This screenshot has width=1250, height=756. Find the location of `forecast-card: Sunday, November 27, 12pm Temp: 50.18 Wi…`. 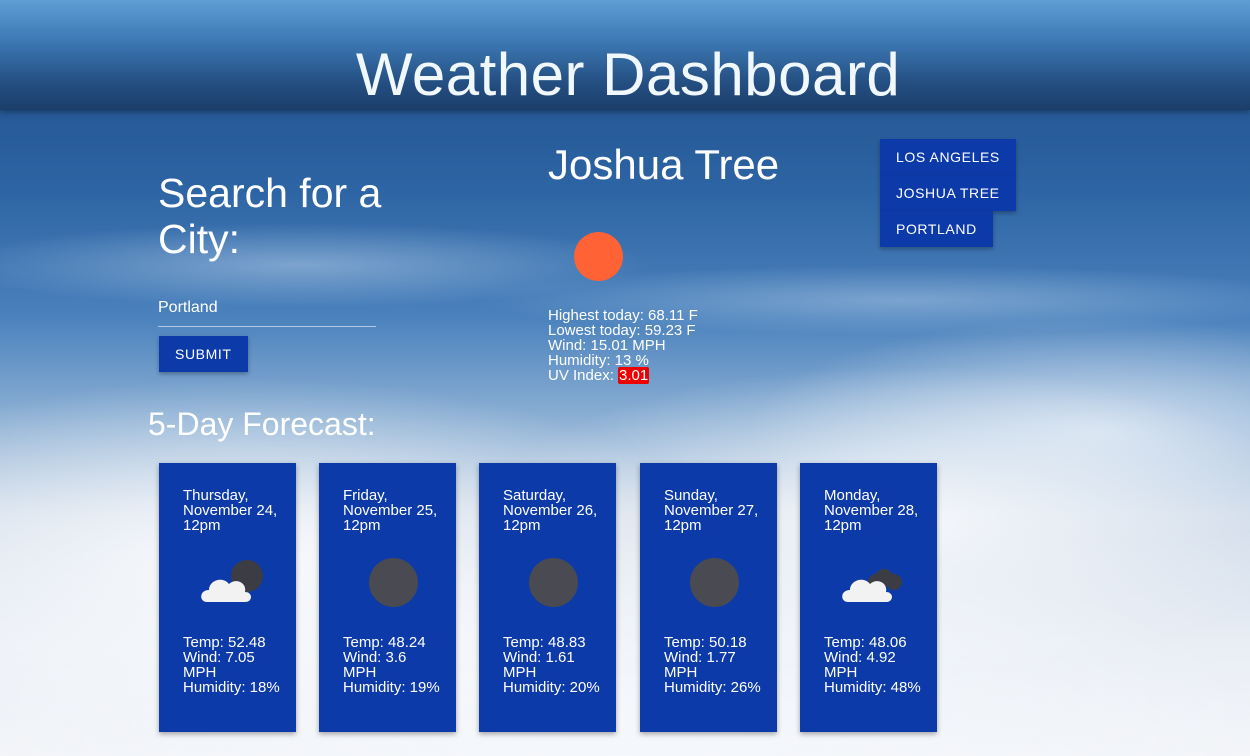

forecast-card: Sunday, November 27, 12pm Temp: 50.18 Wi… is located at coordinates (708, 597).